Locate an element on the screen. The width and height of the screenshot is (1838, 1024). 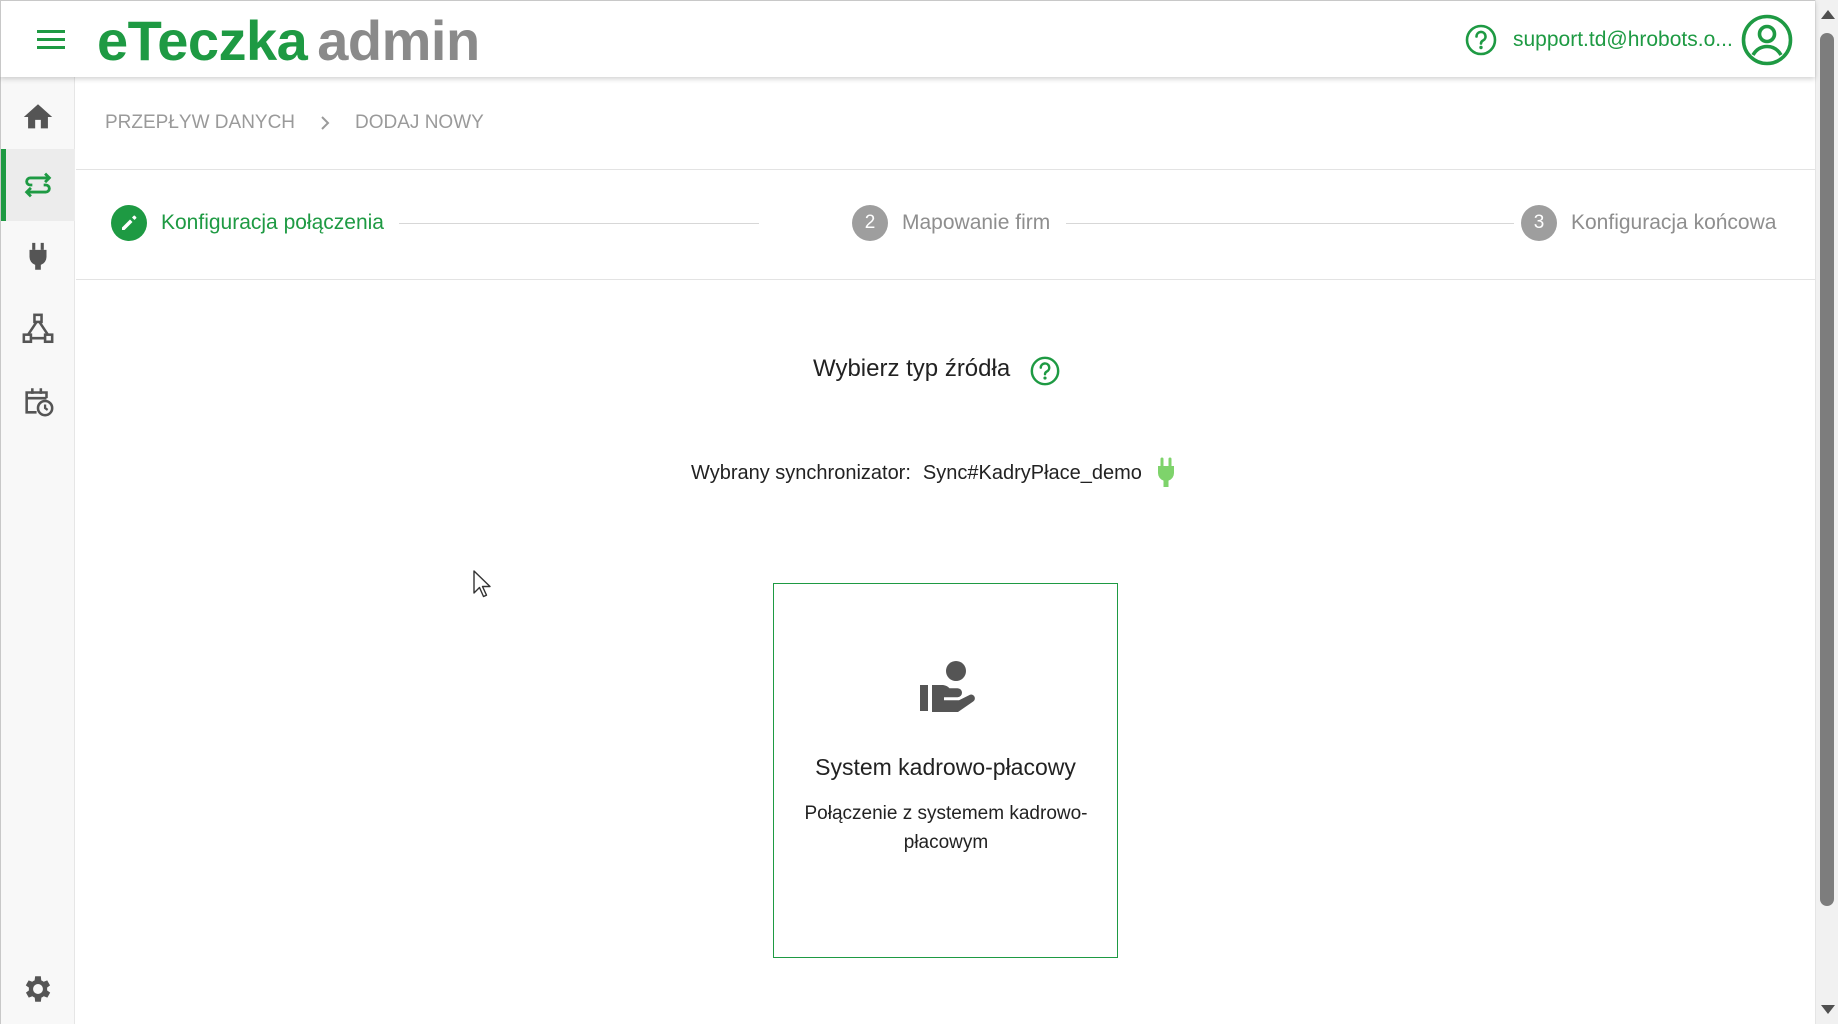
step-final-config: 3 Konfiguracja końcowa is located at coordinates (1648, 223).